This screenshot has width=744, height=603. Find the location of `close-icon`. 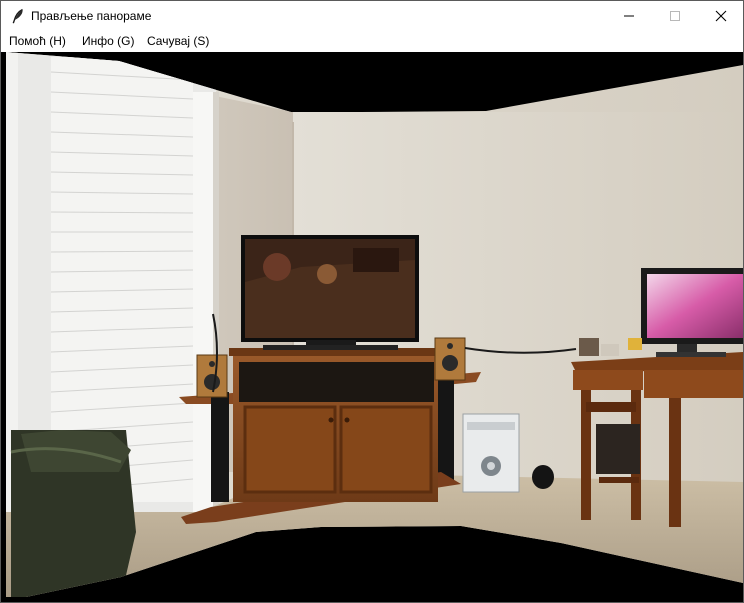

close-icon is located at coordinates (721, 16).